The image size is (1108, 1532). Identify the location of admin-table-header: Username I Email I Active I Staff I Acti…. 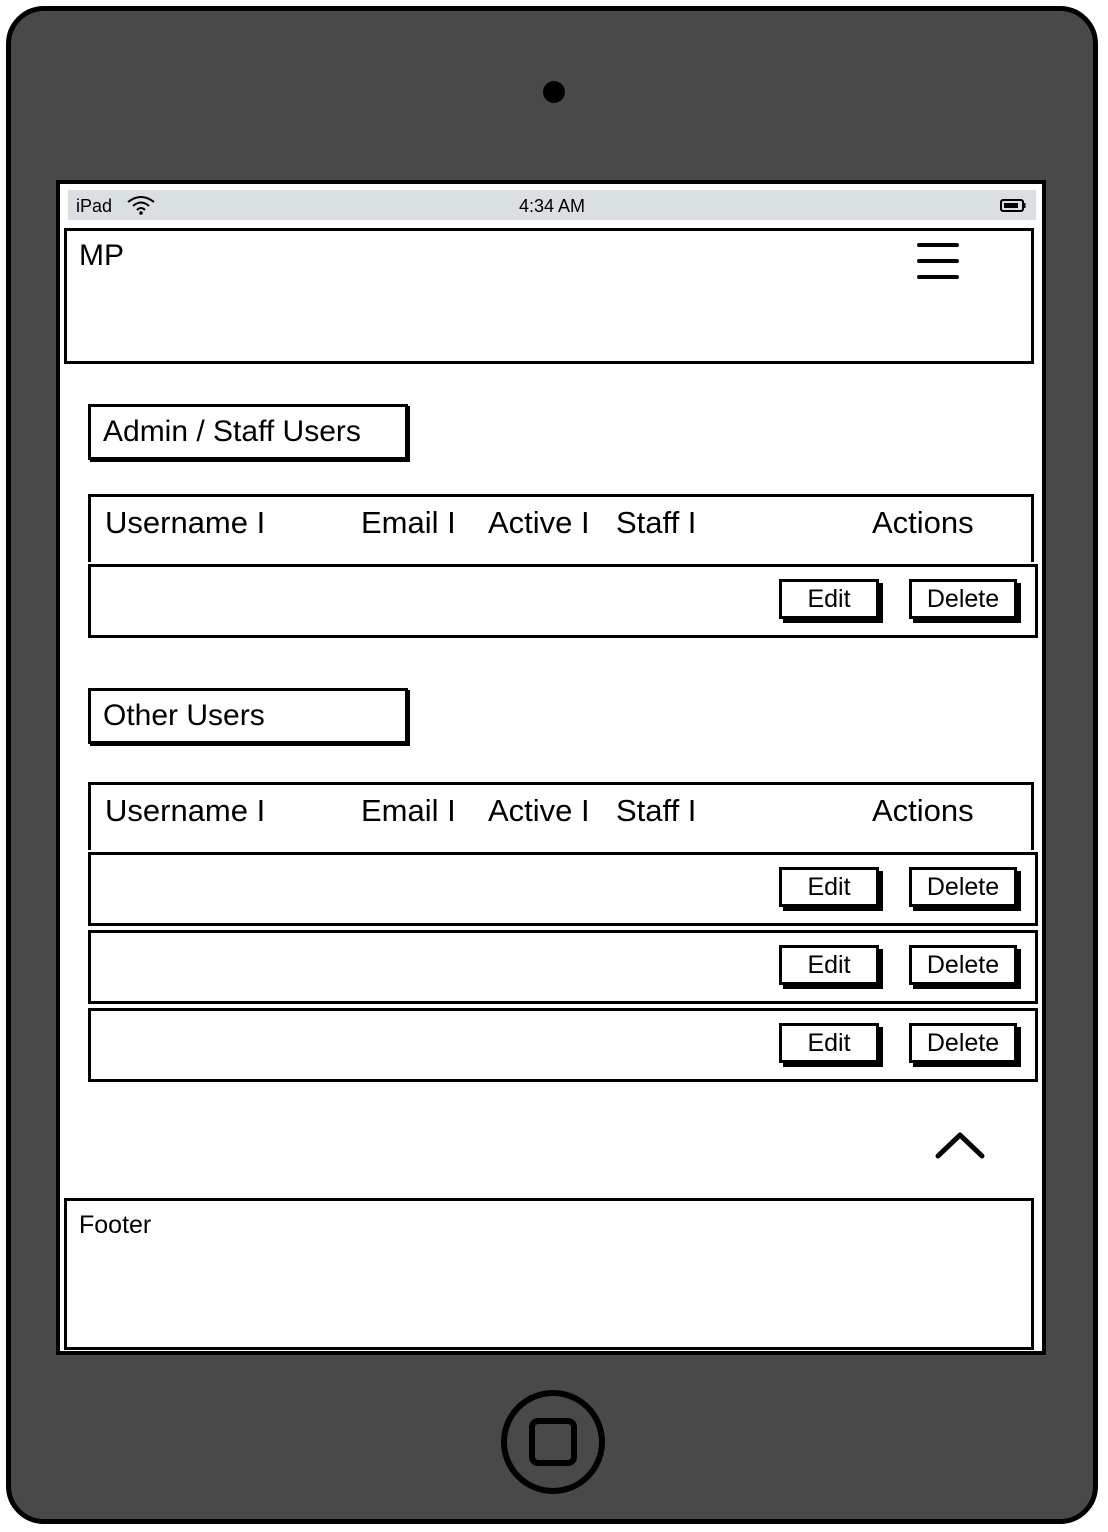
(561, 528).